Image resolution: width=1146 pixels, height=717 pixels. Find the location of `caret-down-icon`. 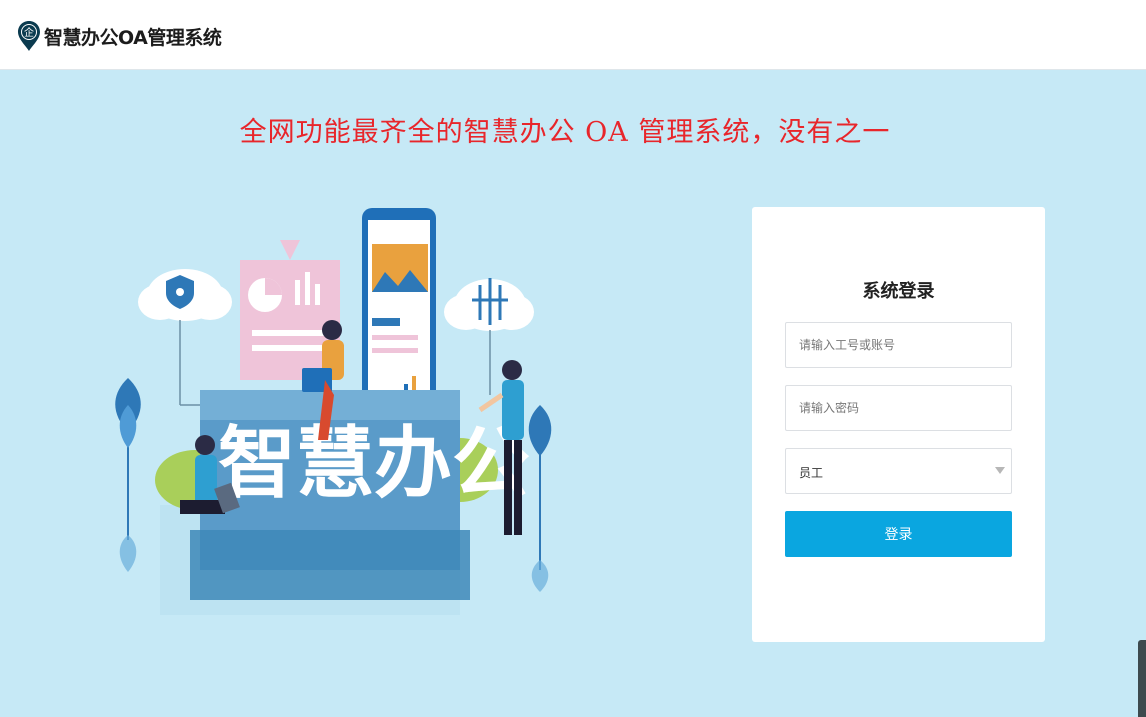

caret-down-icon is located at coordinates (1000, 470).